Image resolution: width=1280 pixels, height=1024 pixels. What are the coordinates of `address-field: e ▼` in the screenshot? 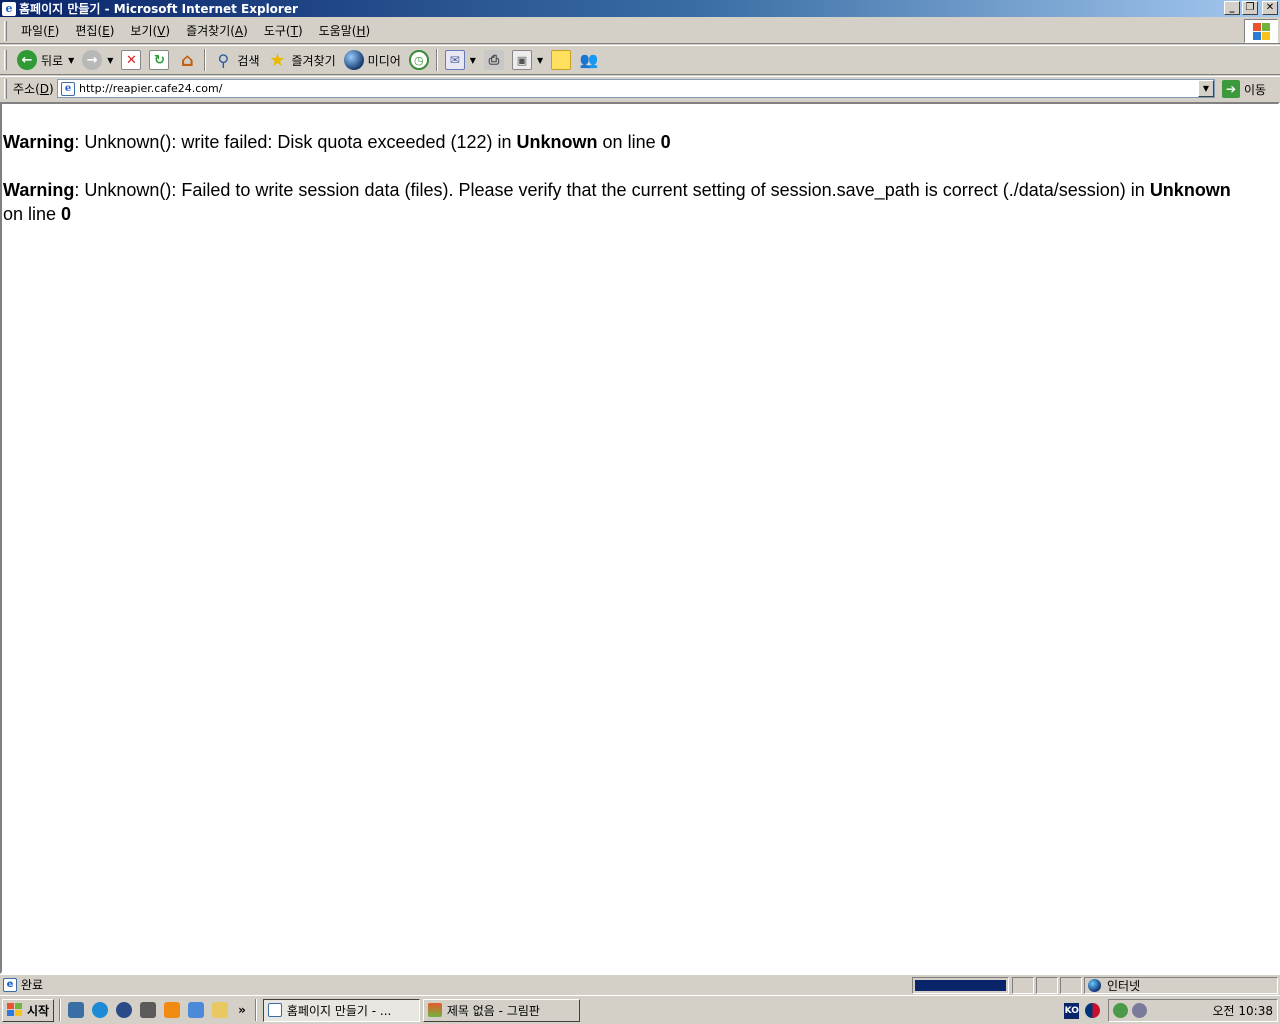 It's located at (636, 88).